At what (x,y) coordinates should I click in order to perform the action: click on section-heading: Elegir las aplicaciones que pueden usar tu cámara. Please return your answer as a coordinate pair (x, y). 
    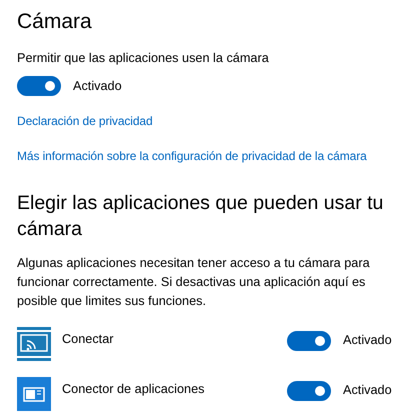
    Looking at the image, I should click on (200, 216).